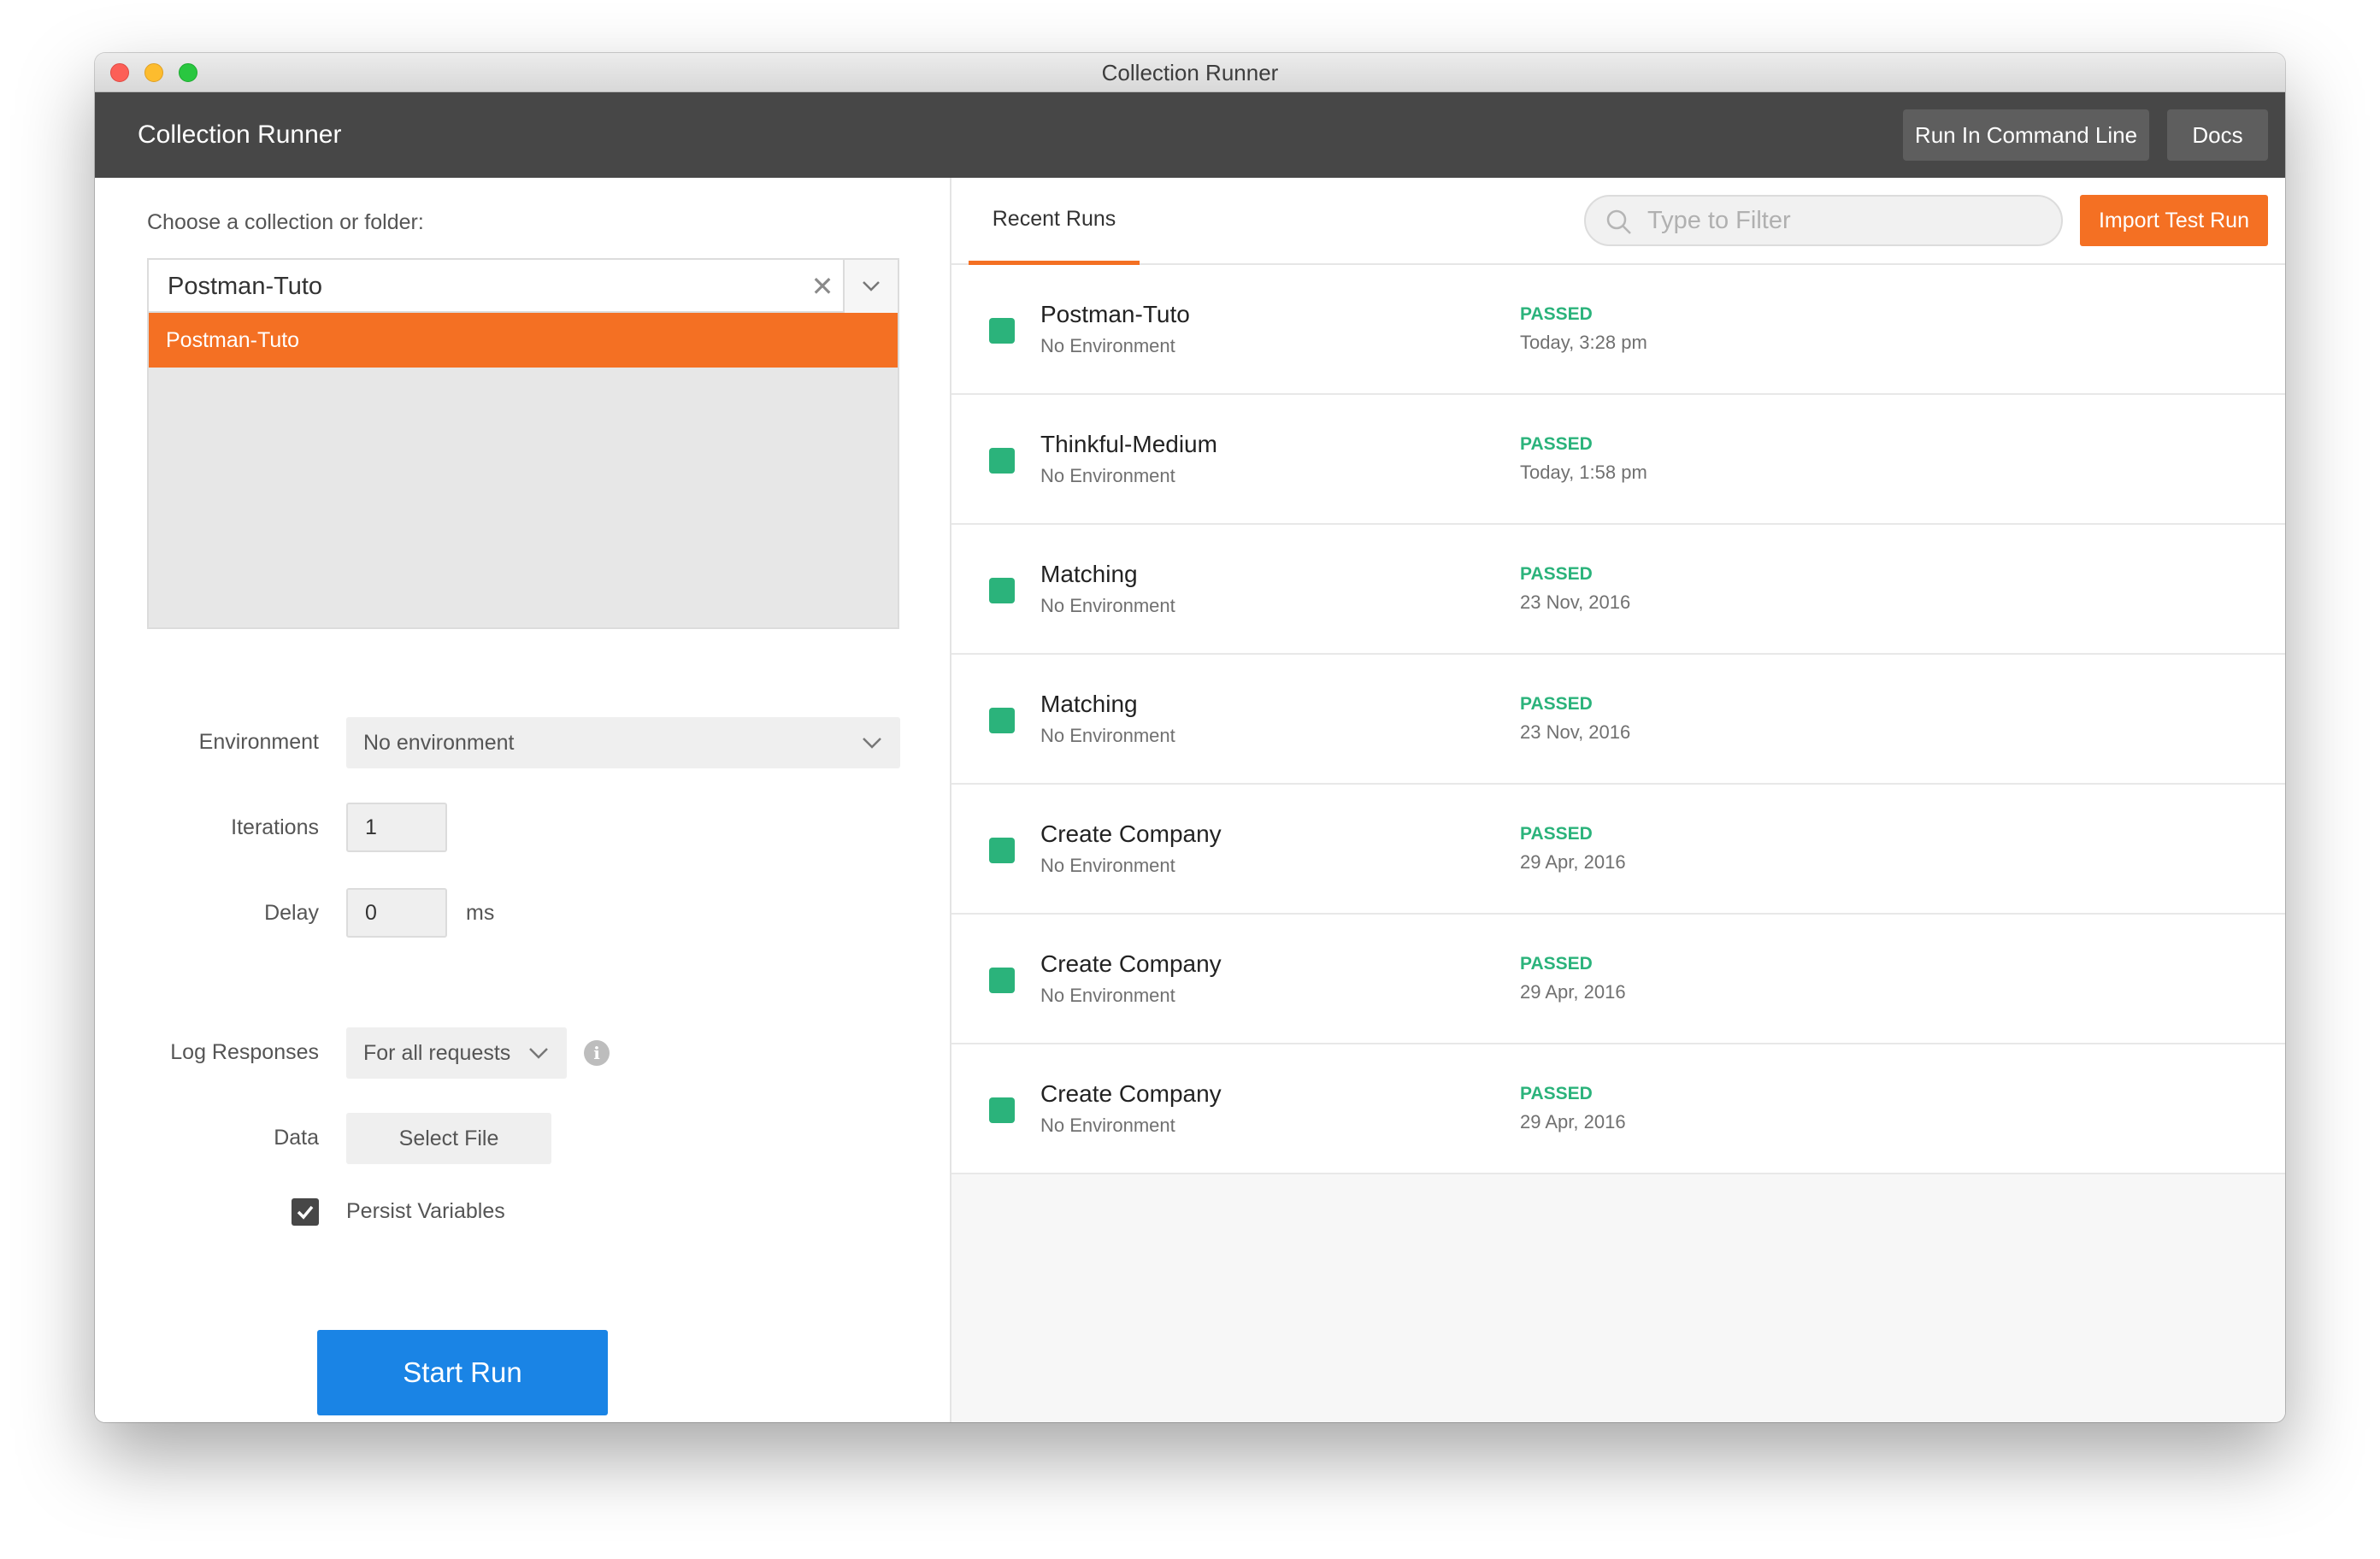 Image resolution: width=2380 pixels, height=1559 pixels. I want to click on window-maximize-button, so click(188, 72).